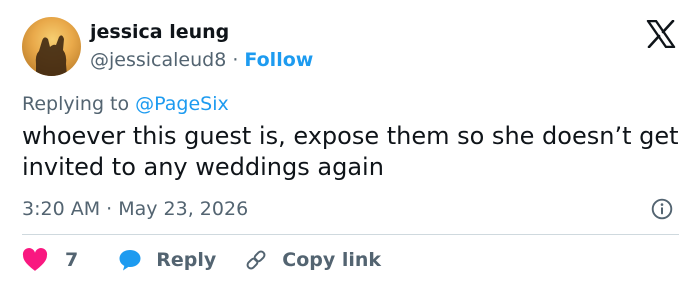  Describe the element at coordinates (51, 55) in the screenshot. I see `avatar-silhouette` at that location.